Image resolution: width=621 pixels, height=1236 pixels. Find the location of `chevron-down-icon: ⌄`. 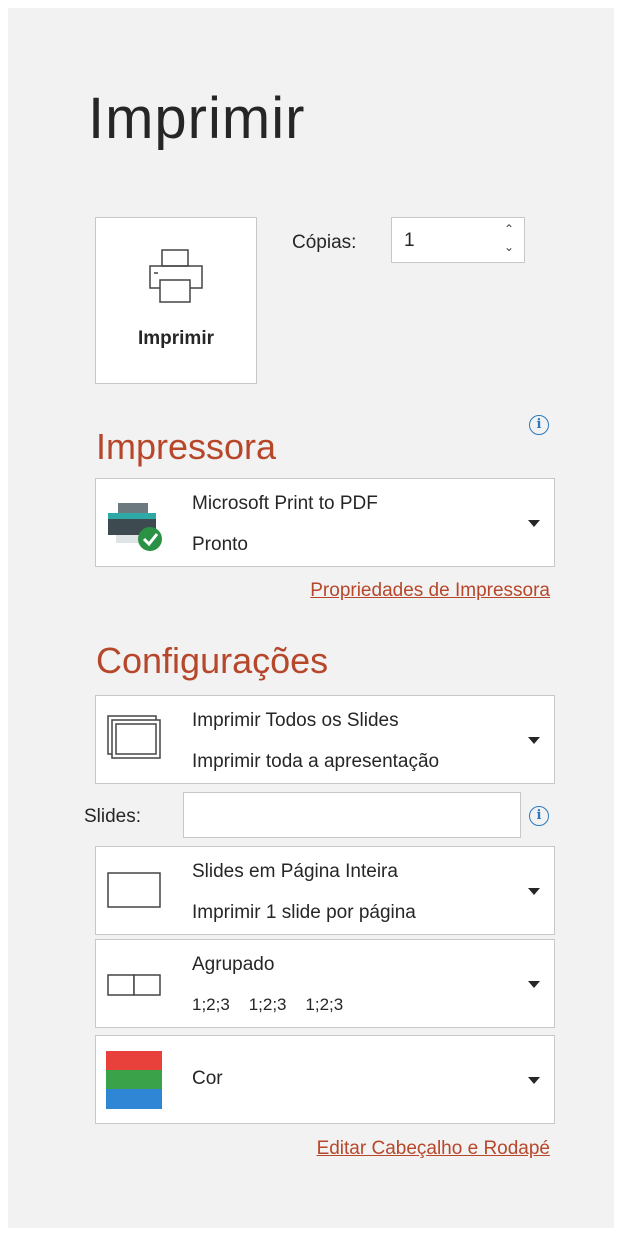

chevron-down-icon: ⌄ is located at coordinates (509, 247).